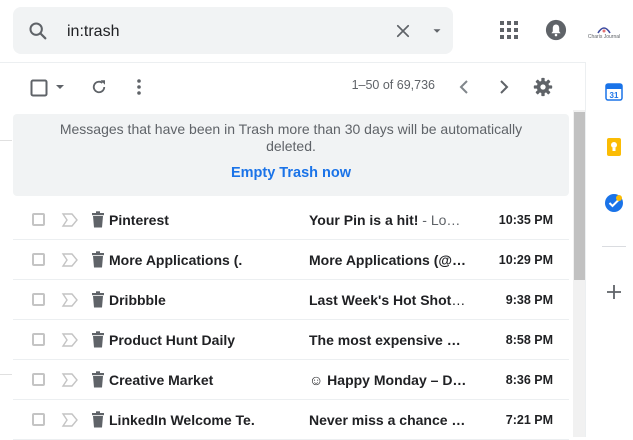  I want to click on logo-mark-icon, so click(604, 28).